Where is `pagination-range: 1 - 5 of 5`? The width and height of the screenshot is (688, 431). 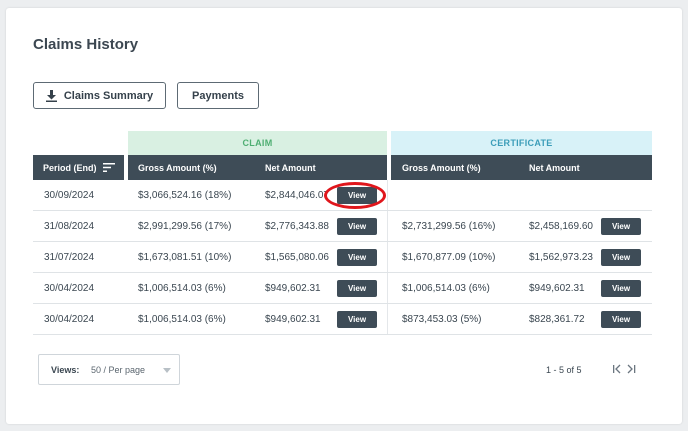
pagination-range: 1 - 5 of 5 is located at coordinates (564, 370).